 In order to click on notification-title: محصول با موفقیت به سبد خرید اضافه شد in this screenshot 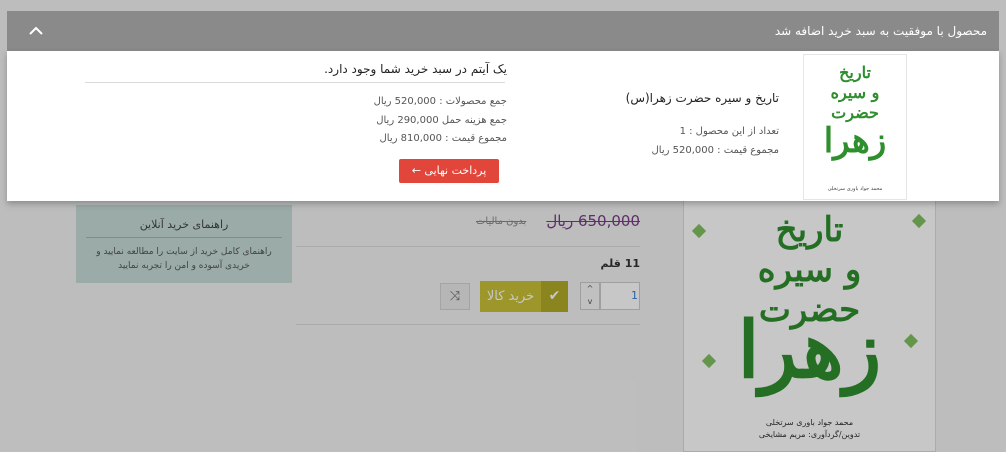, I will do `click(880, 31)`.